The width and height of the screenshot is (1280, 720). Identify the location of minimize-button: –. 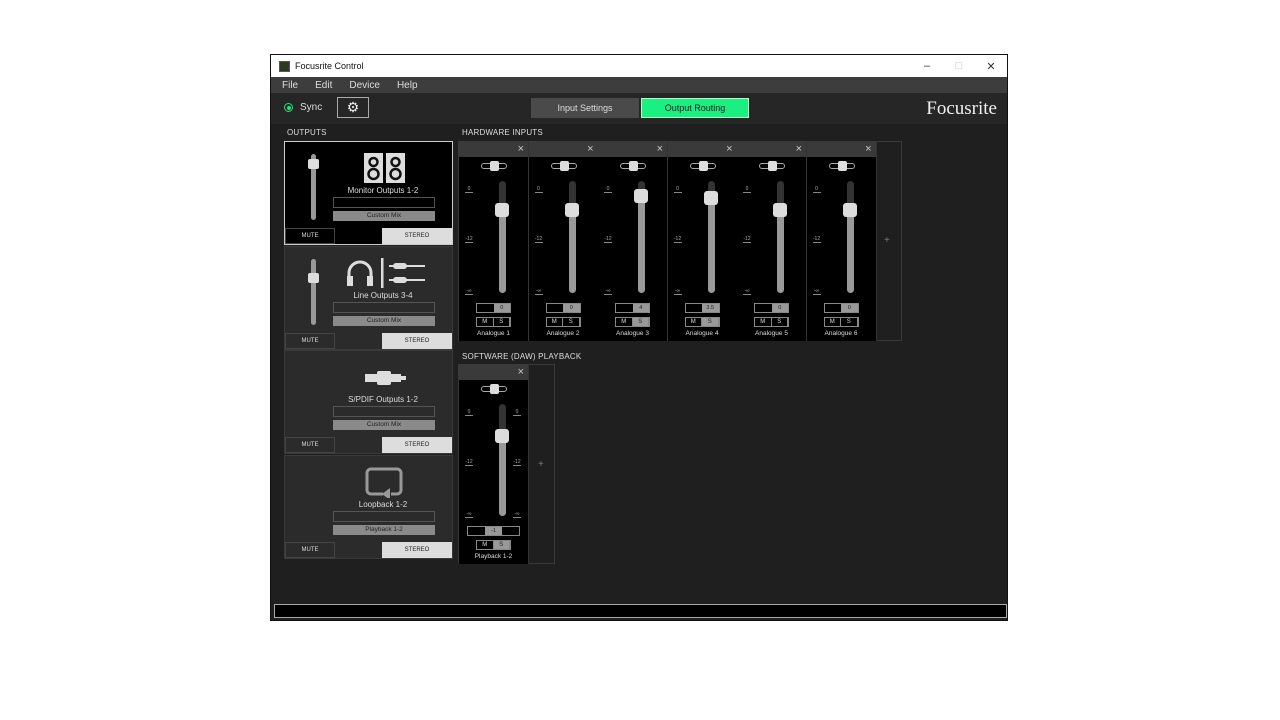
(927, 66).